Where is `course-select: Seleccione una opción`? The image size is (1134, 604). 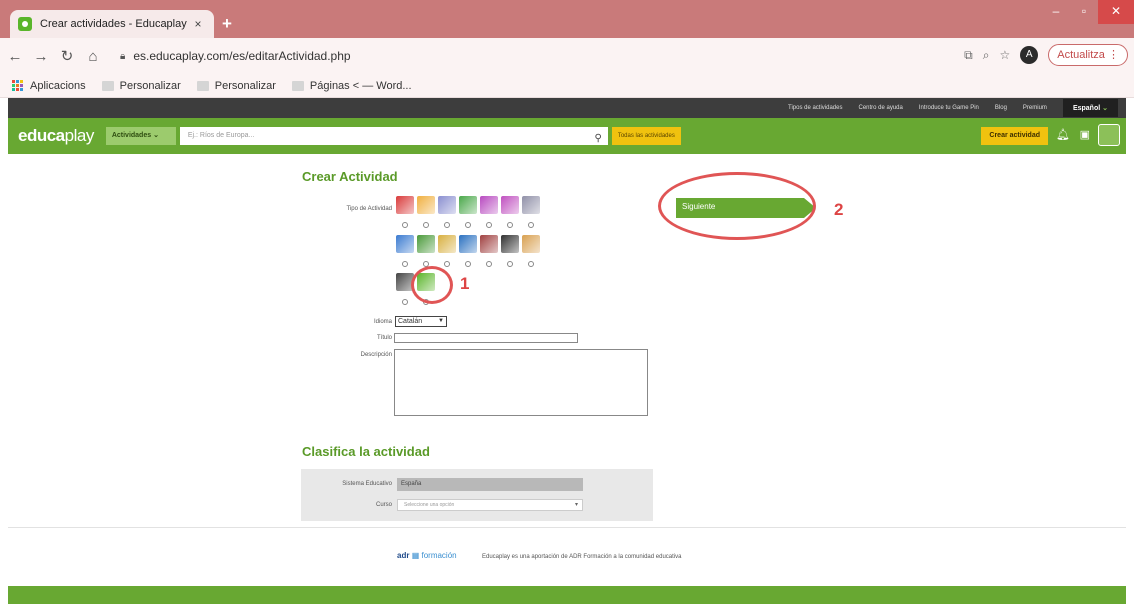 course-select: Seleccione una opción is located at coordinates (490, 505).